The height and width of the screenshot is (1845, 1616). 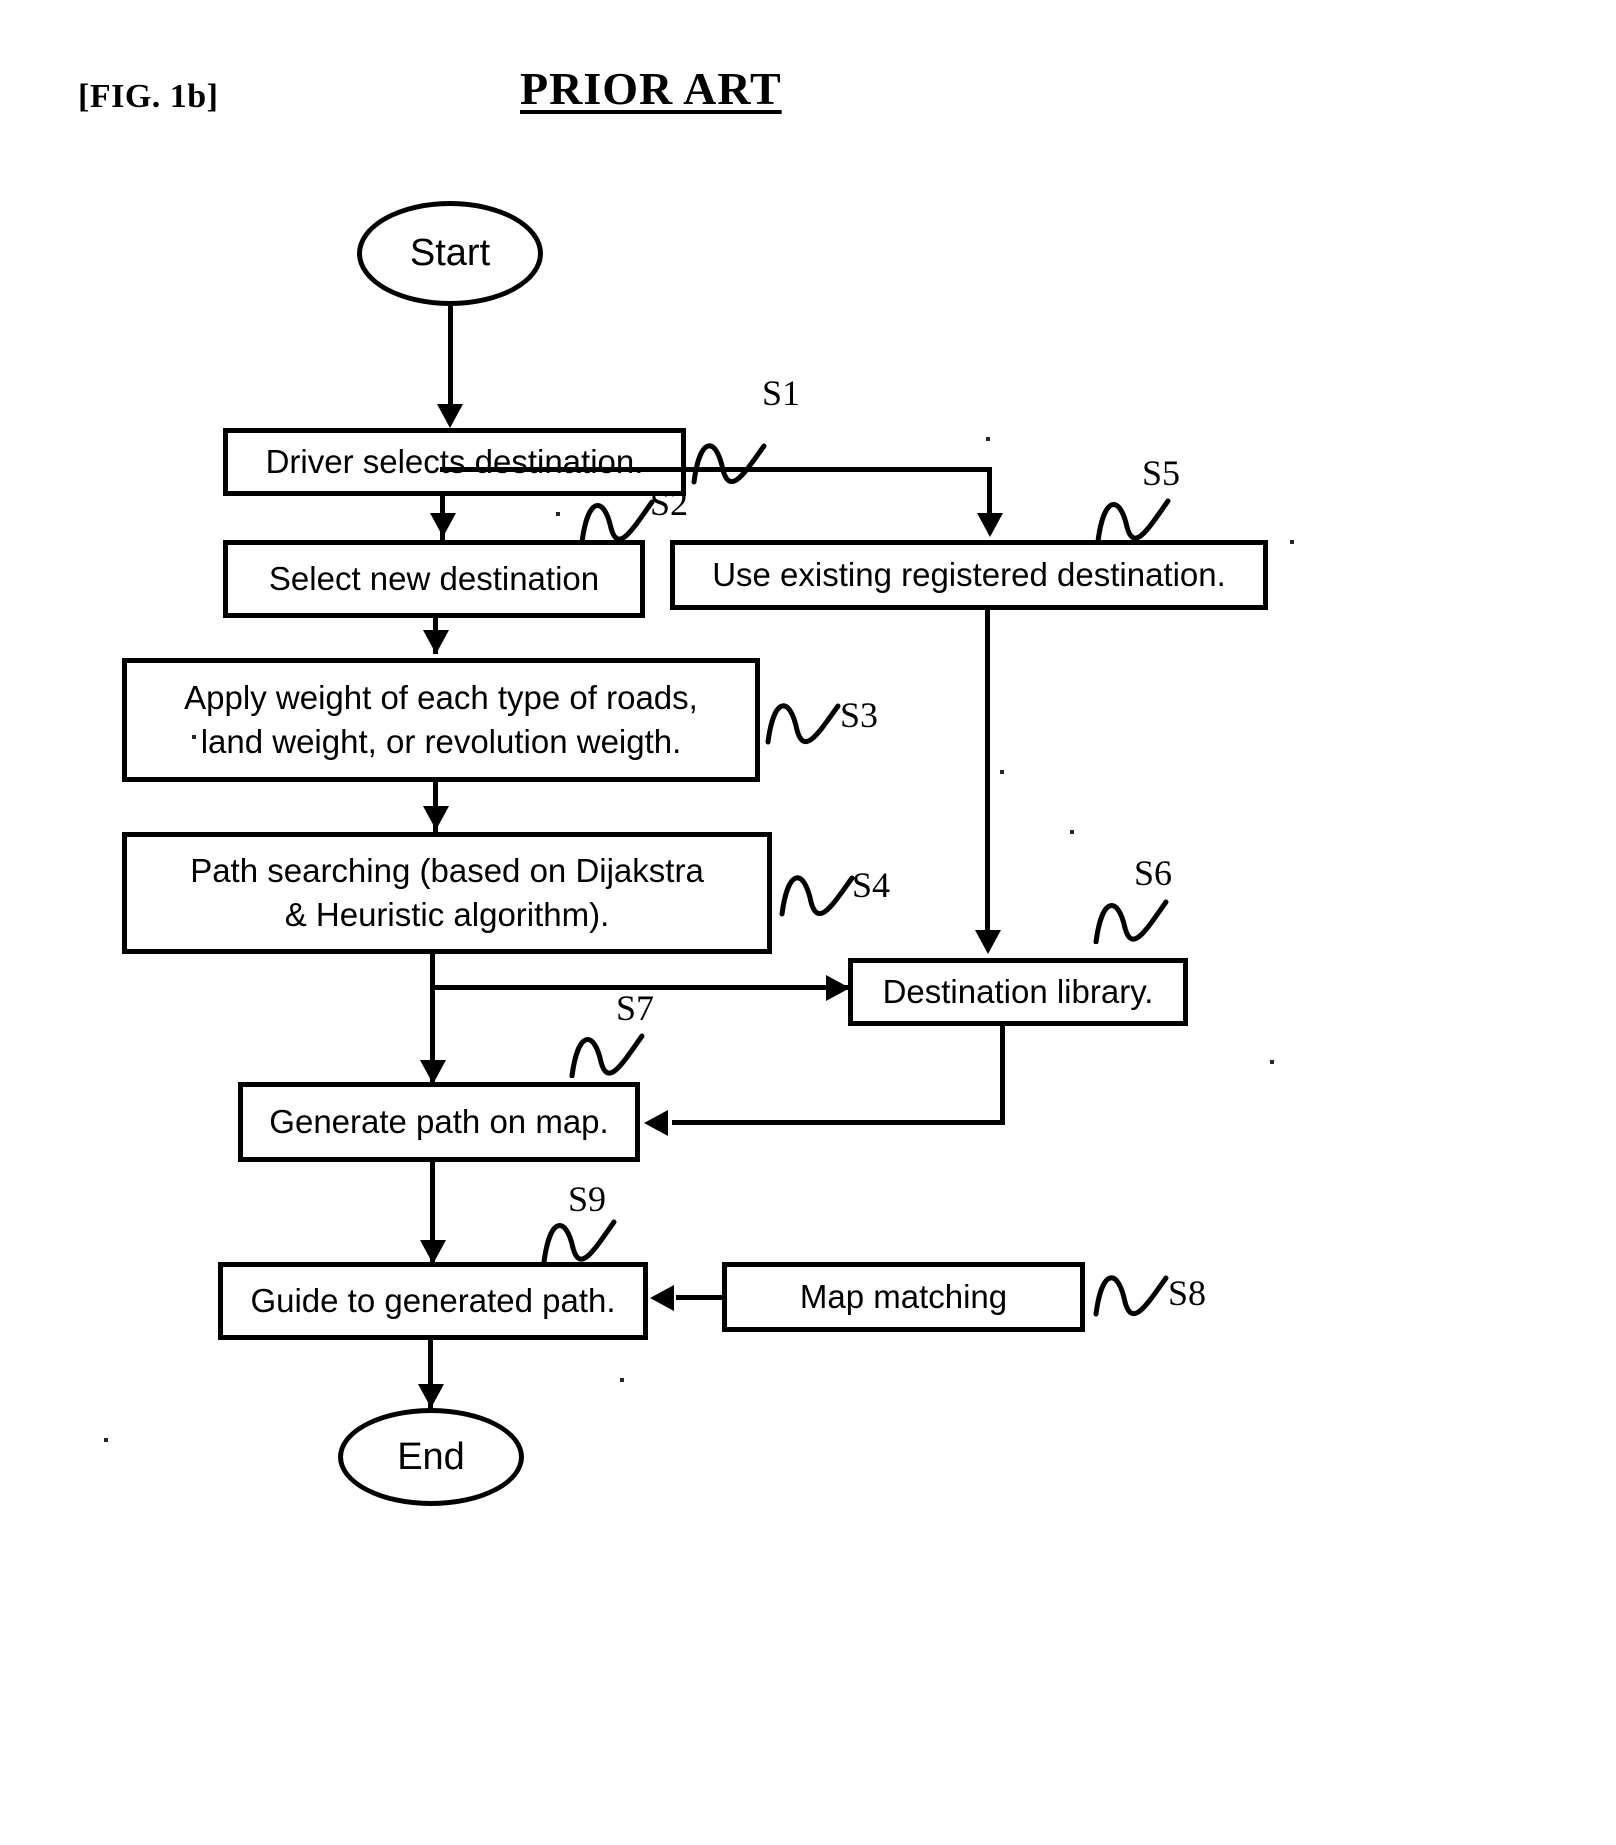 What do you see at coordinates (1133, 520) in the screenshot?
I see `callout-squiggle-s5` at bounding box center [1133, 520].